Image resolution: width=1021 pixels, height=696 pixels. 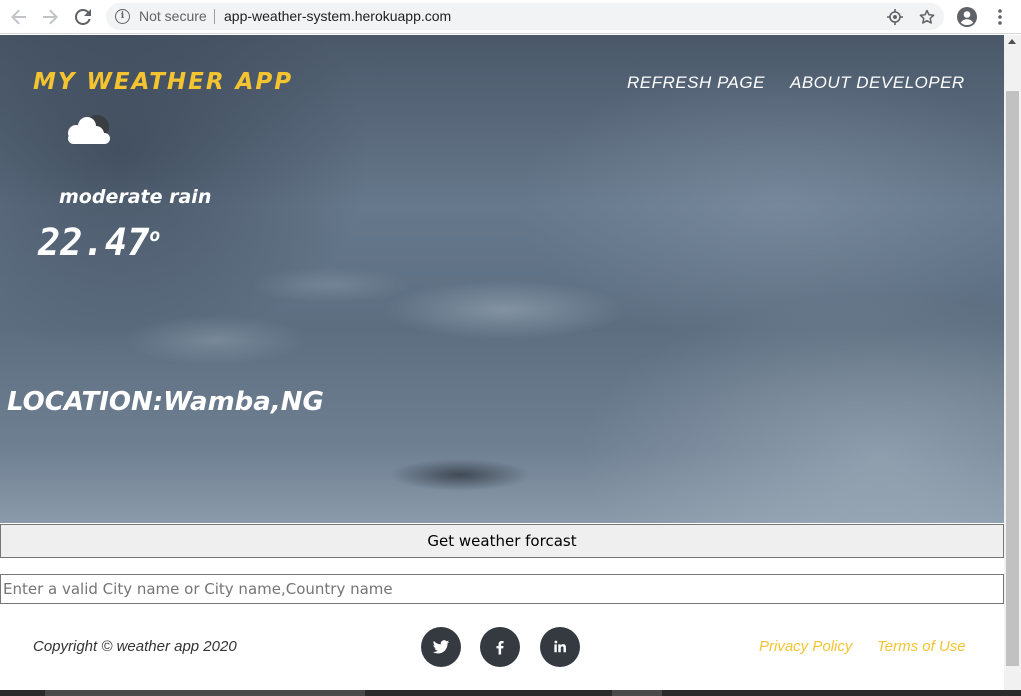 I want to click on security-label: Not secure, so click(x=173, y=16).